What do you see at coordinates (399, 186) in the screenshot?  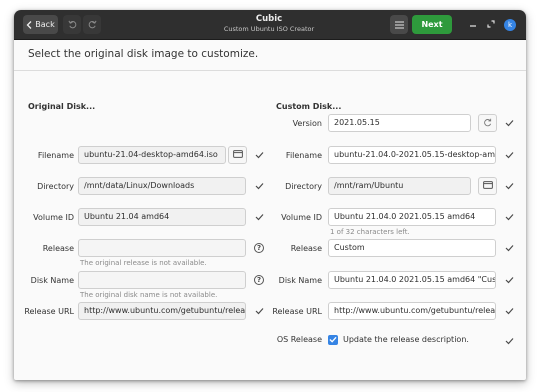 I see `custom-directory-field: /mnt/ram/Ubuntu` at bounding box center [399, 186].